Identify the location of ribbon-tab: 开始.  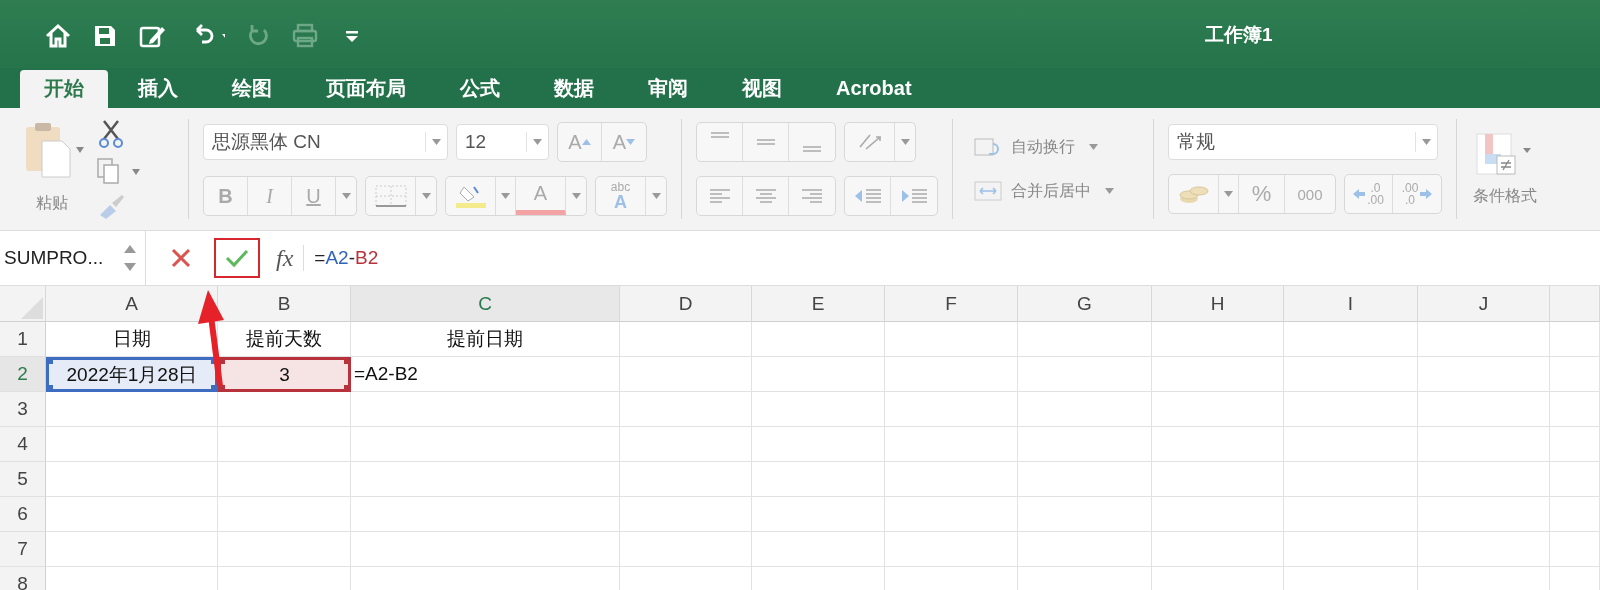
(64, 89).